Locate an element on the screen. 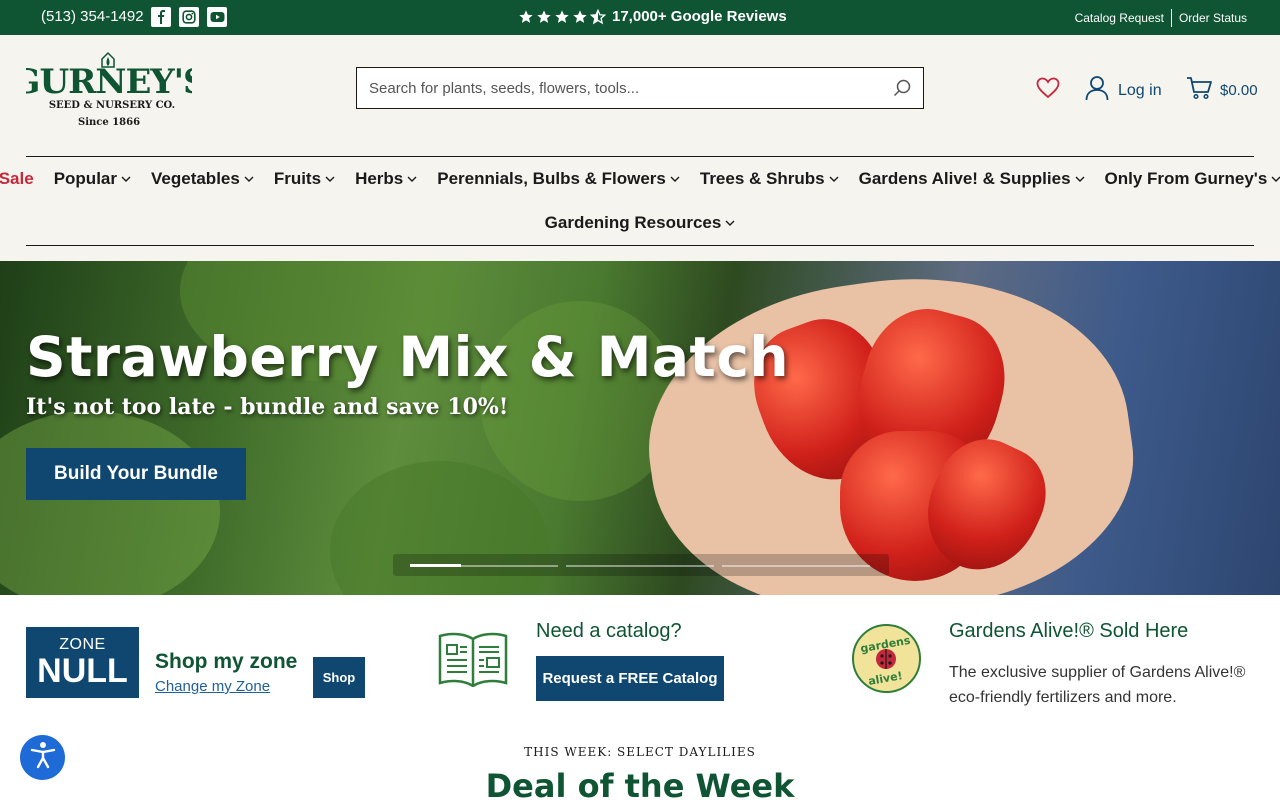 The image size is (1280, 800). top-links: Catalog Request Order Status is located at coordinates (1161, 18).